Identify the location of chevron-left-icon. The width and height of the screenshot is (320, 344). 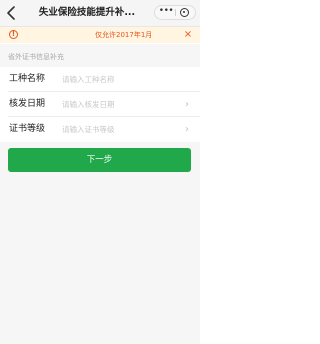
(11, 13).